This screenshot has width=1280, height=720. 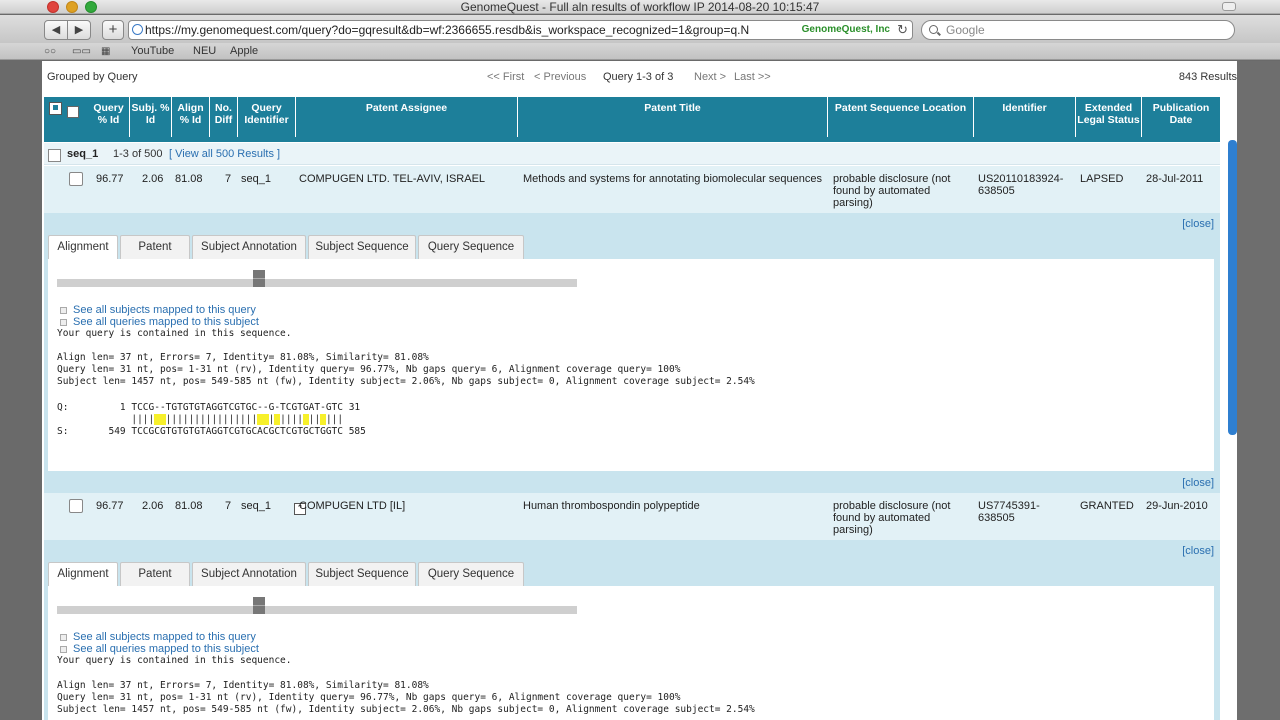 I want to click on reload-icon: ↻, so click(x=902, y=30).